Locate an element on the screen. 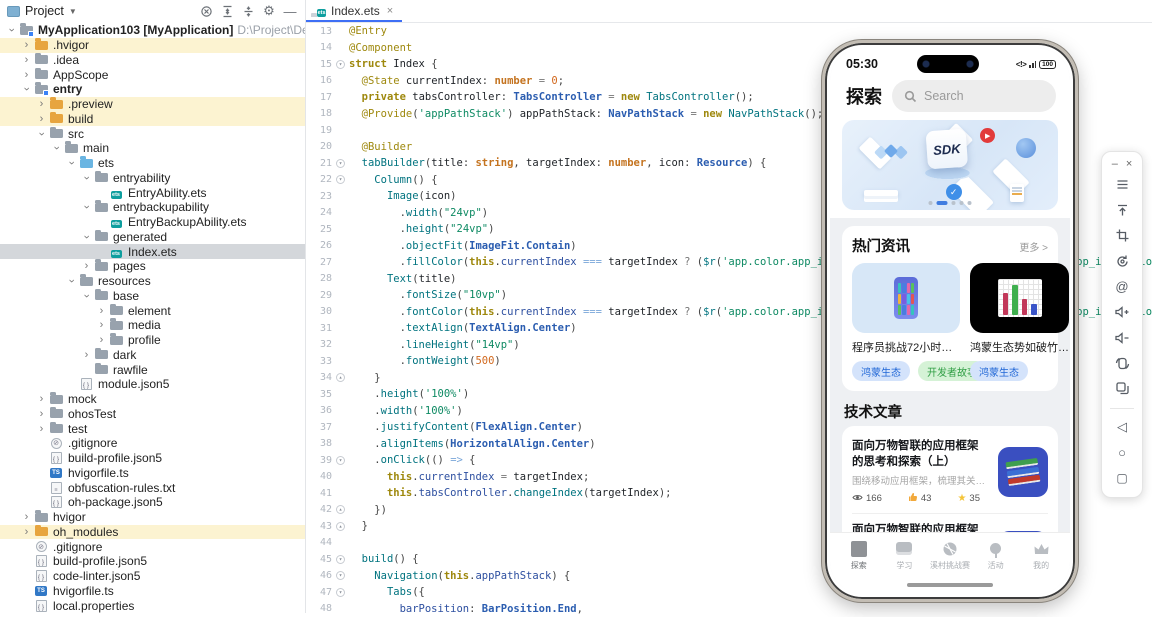 Image resolution: width=1152 pixels, height=617 pixels. tree-row: ›dark is located at coordinates (152, 355).